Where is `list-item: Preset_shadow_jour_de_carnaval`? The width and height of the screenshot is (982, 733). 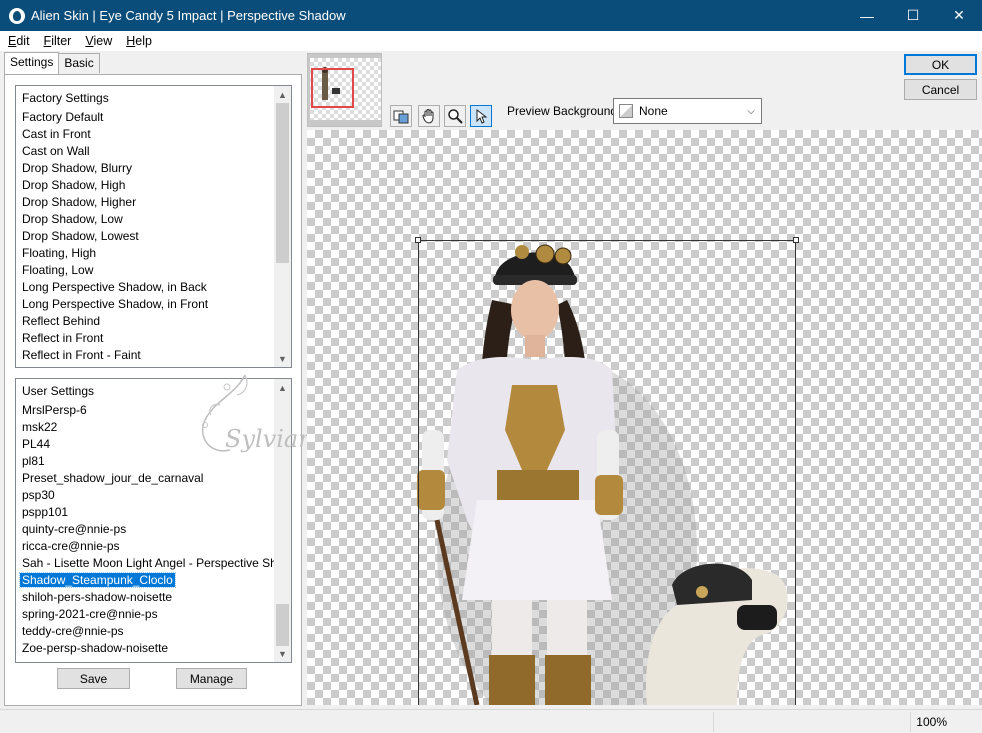 list-item: Preset_shadow_jour_de_carnaval is located at coordinates (145, 478).